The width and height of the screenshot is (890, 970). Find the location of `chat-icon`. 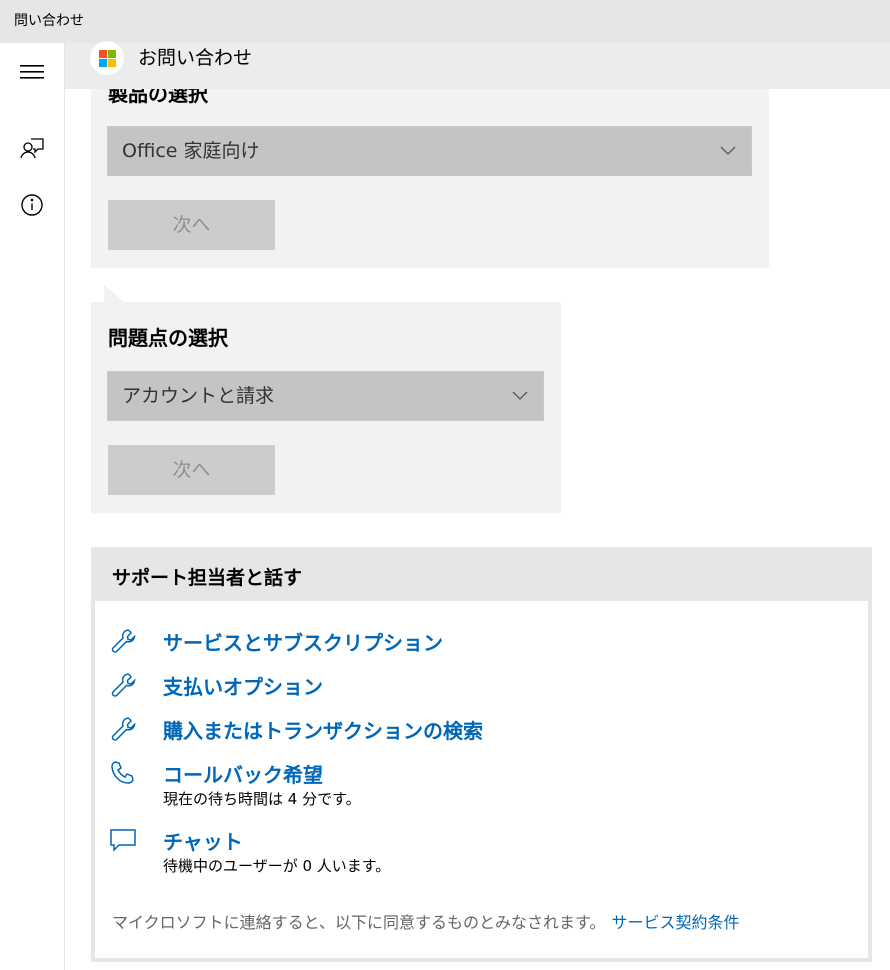

chat-icon is located at coordinates (123, 840).